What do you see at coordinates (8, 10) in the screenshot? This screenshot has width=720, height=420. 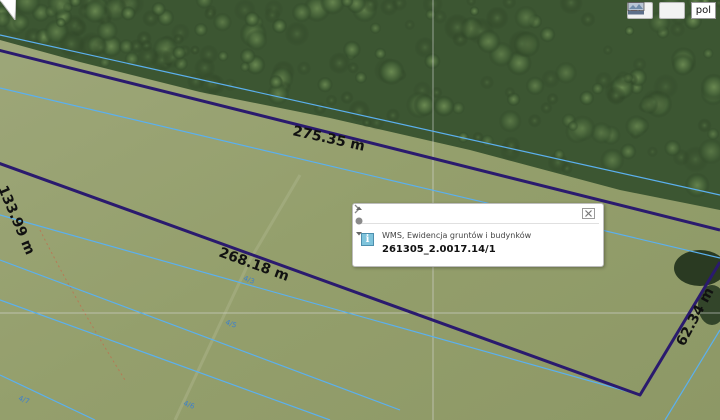 I see `popup-pointer` at bounding box center [8, 10].